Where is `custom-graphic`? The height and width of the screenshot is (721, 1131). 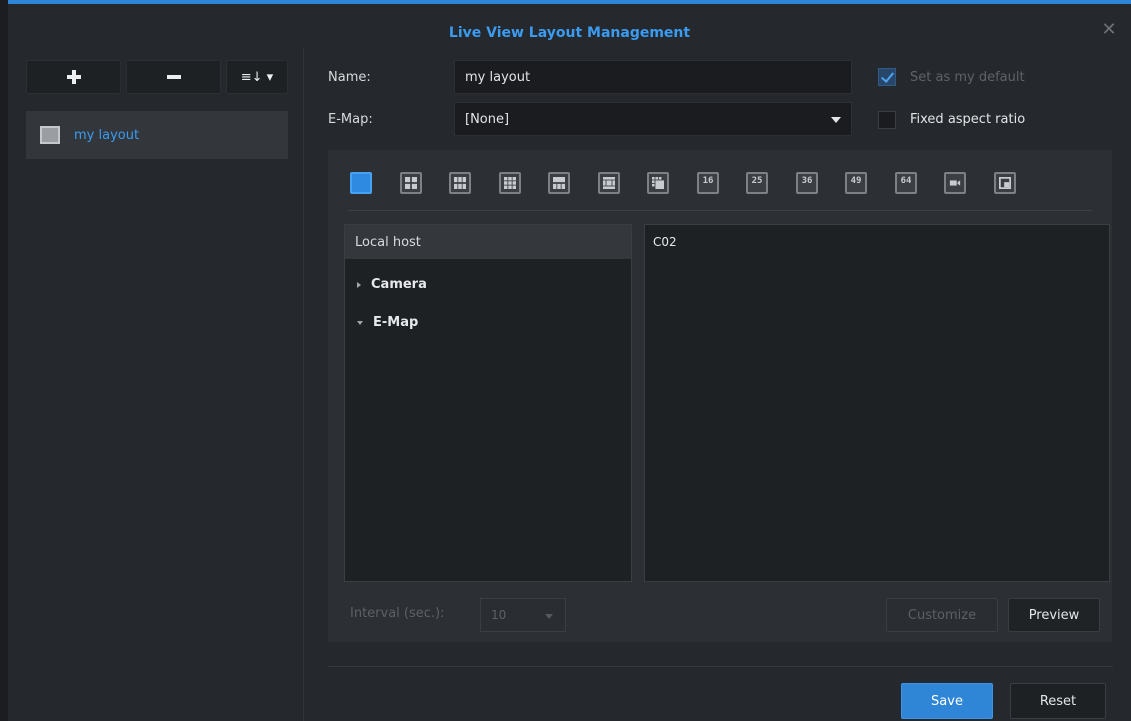
custom-graphic is located at coordinates (1005, 183).